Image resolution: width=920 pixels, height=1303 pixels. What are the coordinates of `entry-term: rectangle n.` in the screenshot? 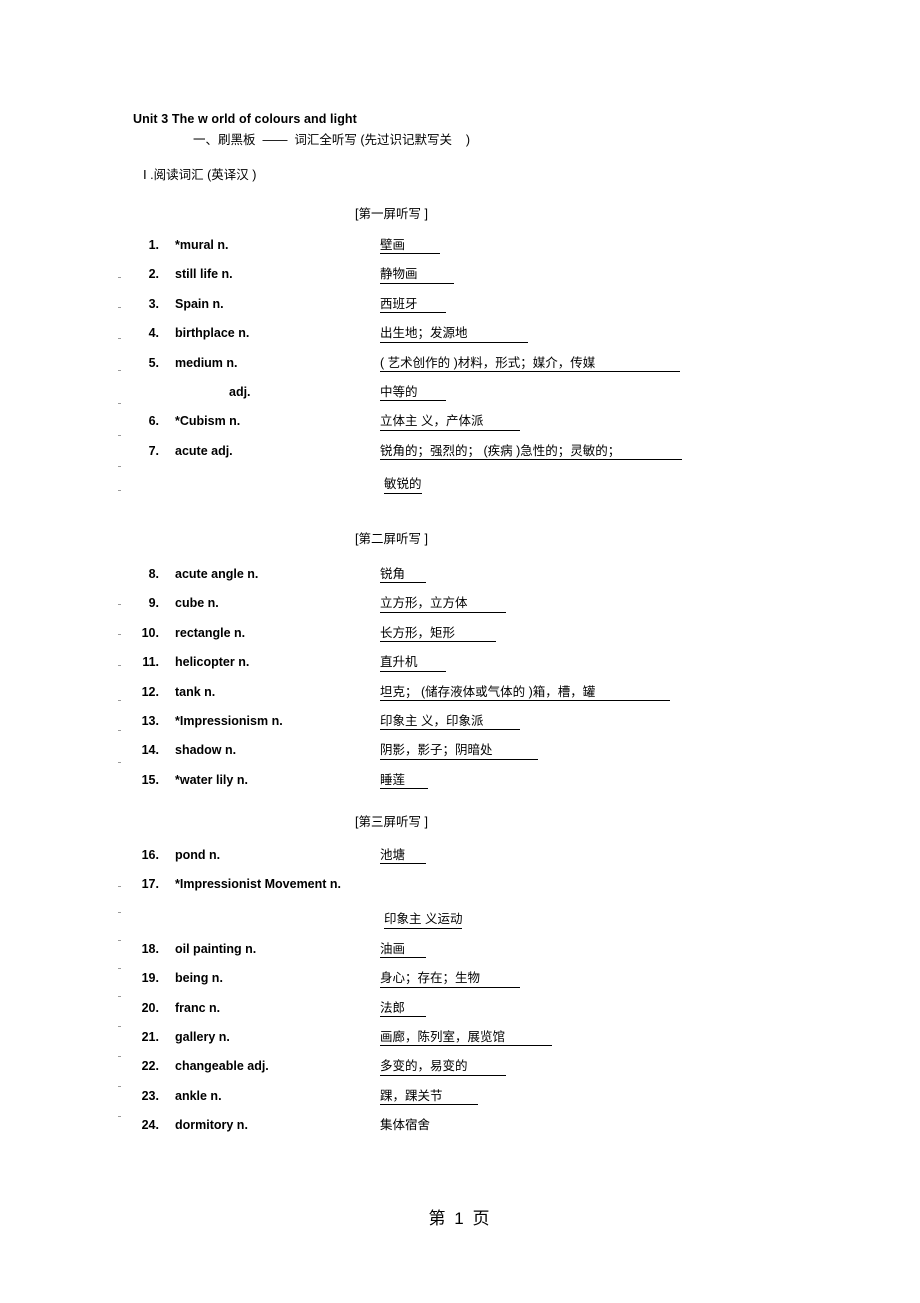 It's located at (210, 632).